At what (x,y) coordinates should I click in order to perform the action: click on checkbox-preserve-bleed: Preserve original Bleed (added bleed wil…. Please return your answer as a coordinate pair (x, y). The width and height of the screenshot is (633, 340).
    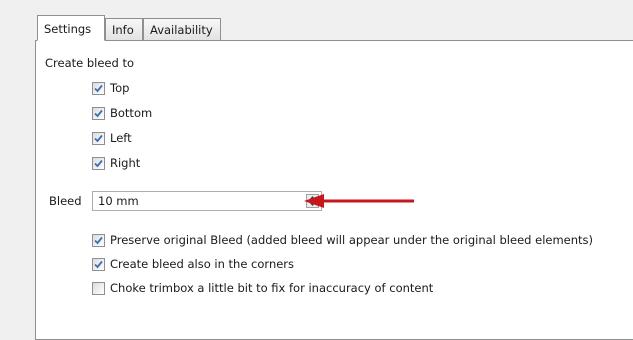
    Looking at the image, I should click on (342, 240).